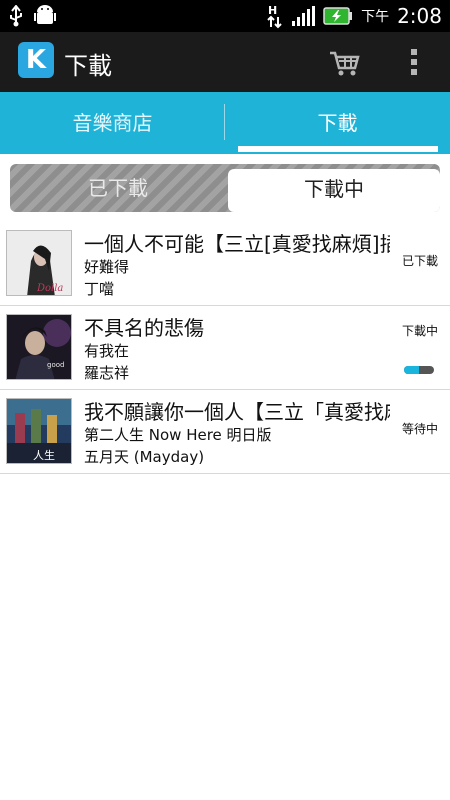 The width and height of the screenshot is (450, 800). I want to click on list-item: good 不具名的悲傷 有我在 羅志祥 下載中, so click(225, 348).